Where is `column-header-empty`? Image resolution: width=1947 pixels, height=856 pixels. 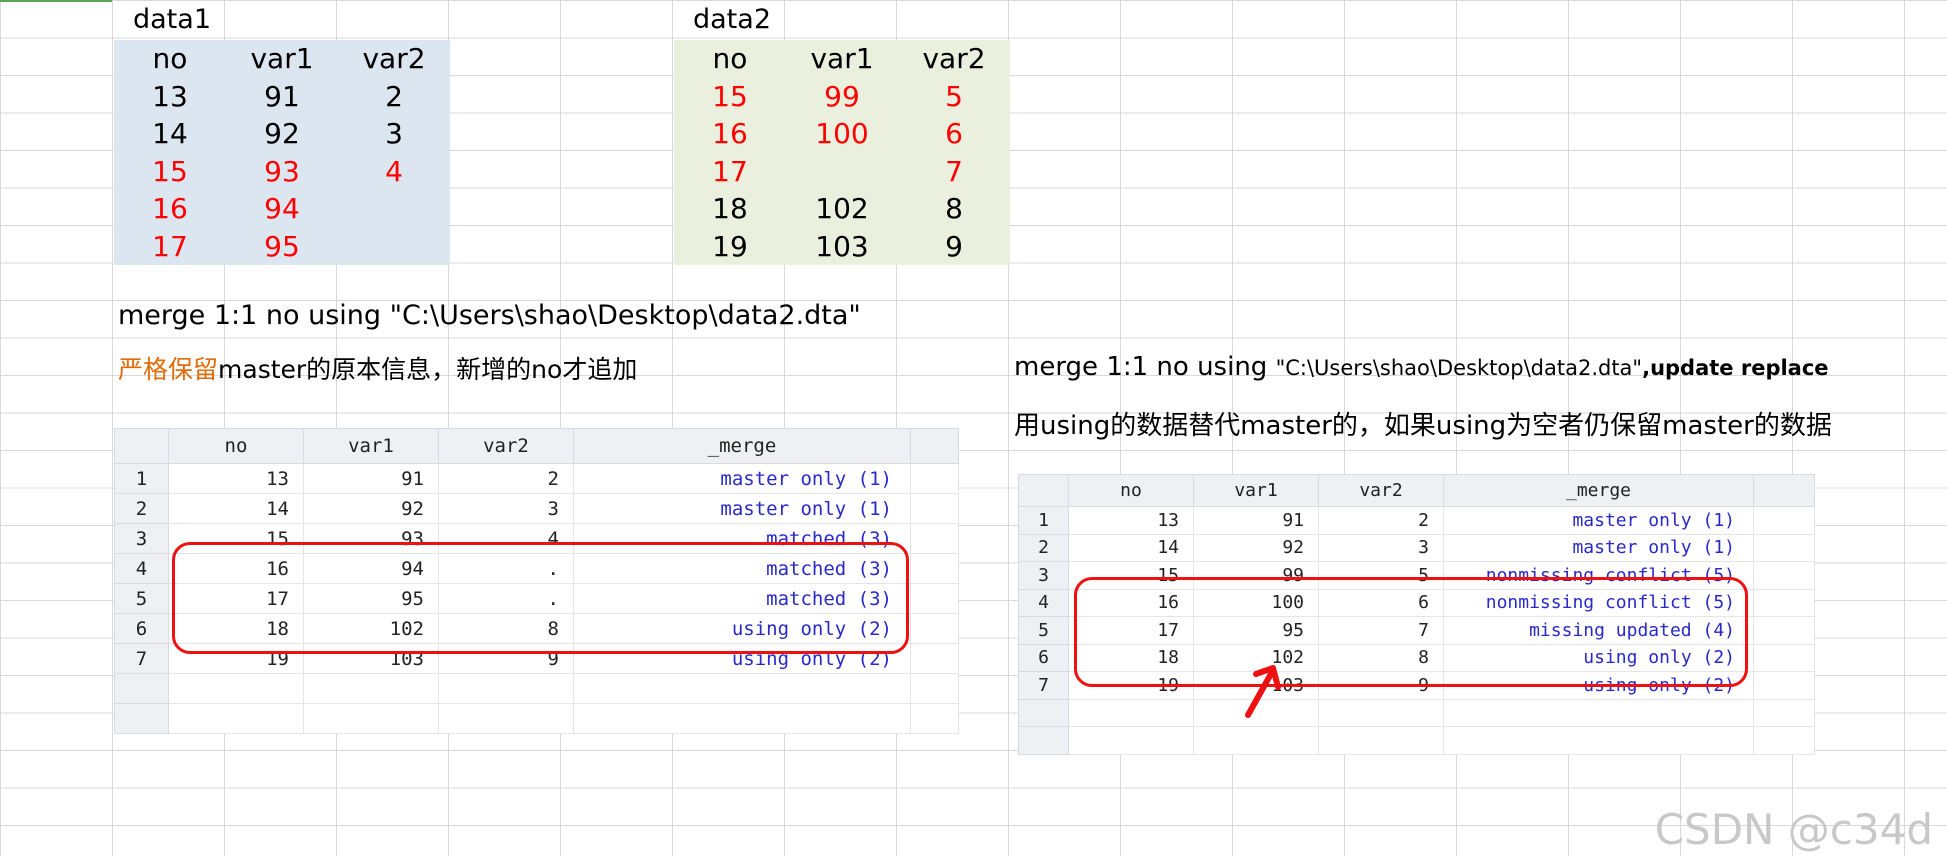
column-header-empty is located at coordinates (934, 446).